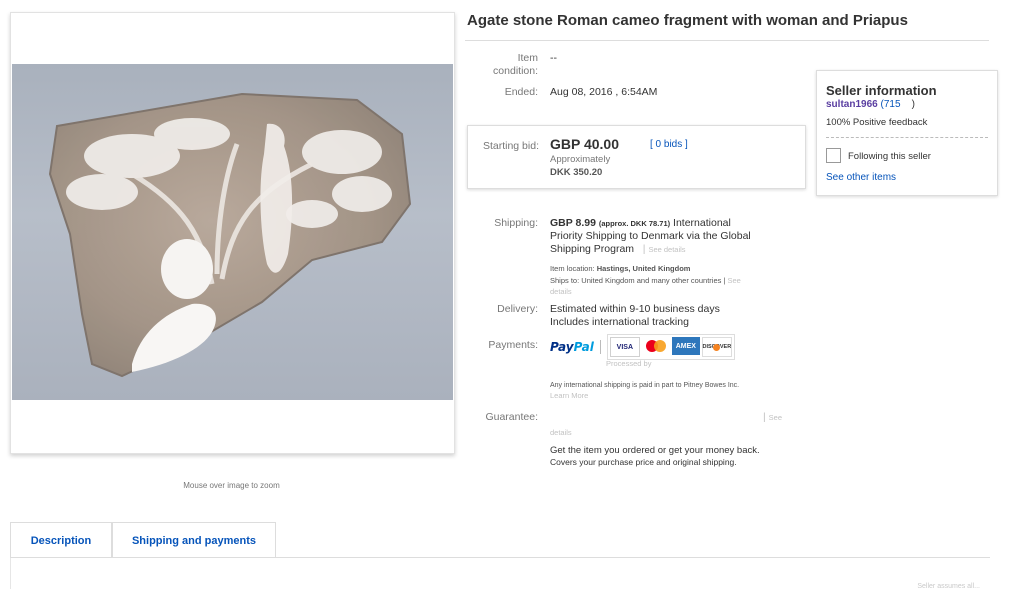 The height and width of the screenshot is (590, 1024). What do you see at coordinates (585, 144) in the screenshot?
I see `starting-bid-price: GBP 40.00` at bounding box center [585, 144].